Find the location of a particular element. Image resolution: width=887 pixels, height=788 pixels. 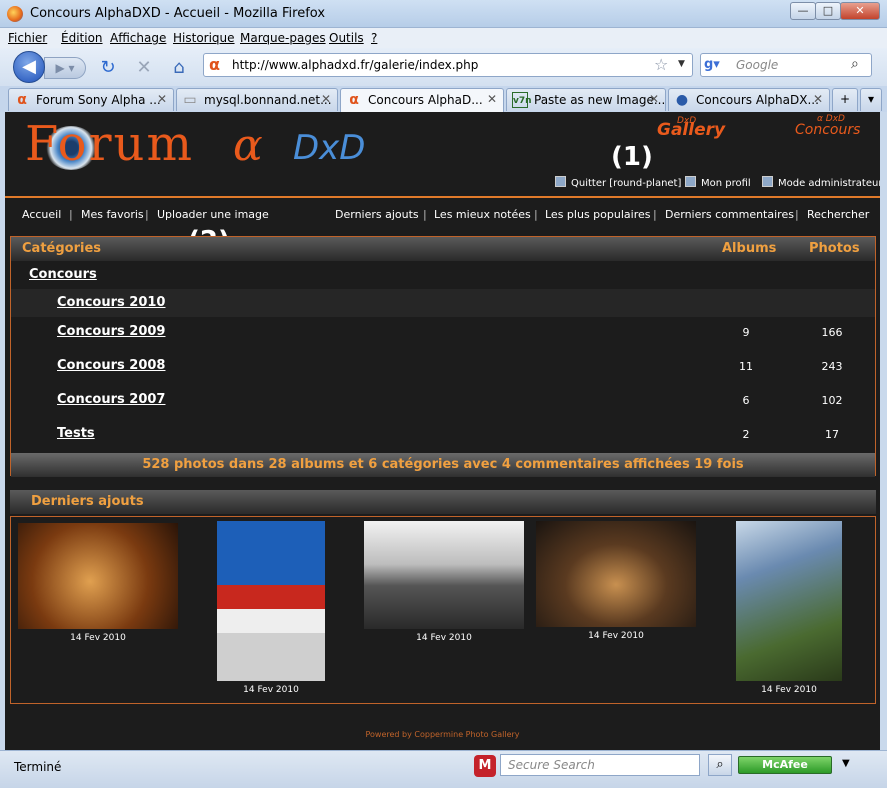

forward-button: ▶ ▾ is located at coordinates (65, 68).